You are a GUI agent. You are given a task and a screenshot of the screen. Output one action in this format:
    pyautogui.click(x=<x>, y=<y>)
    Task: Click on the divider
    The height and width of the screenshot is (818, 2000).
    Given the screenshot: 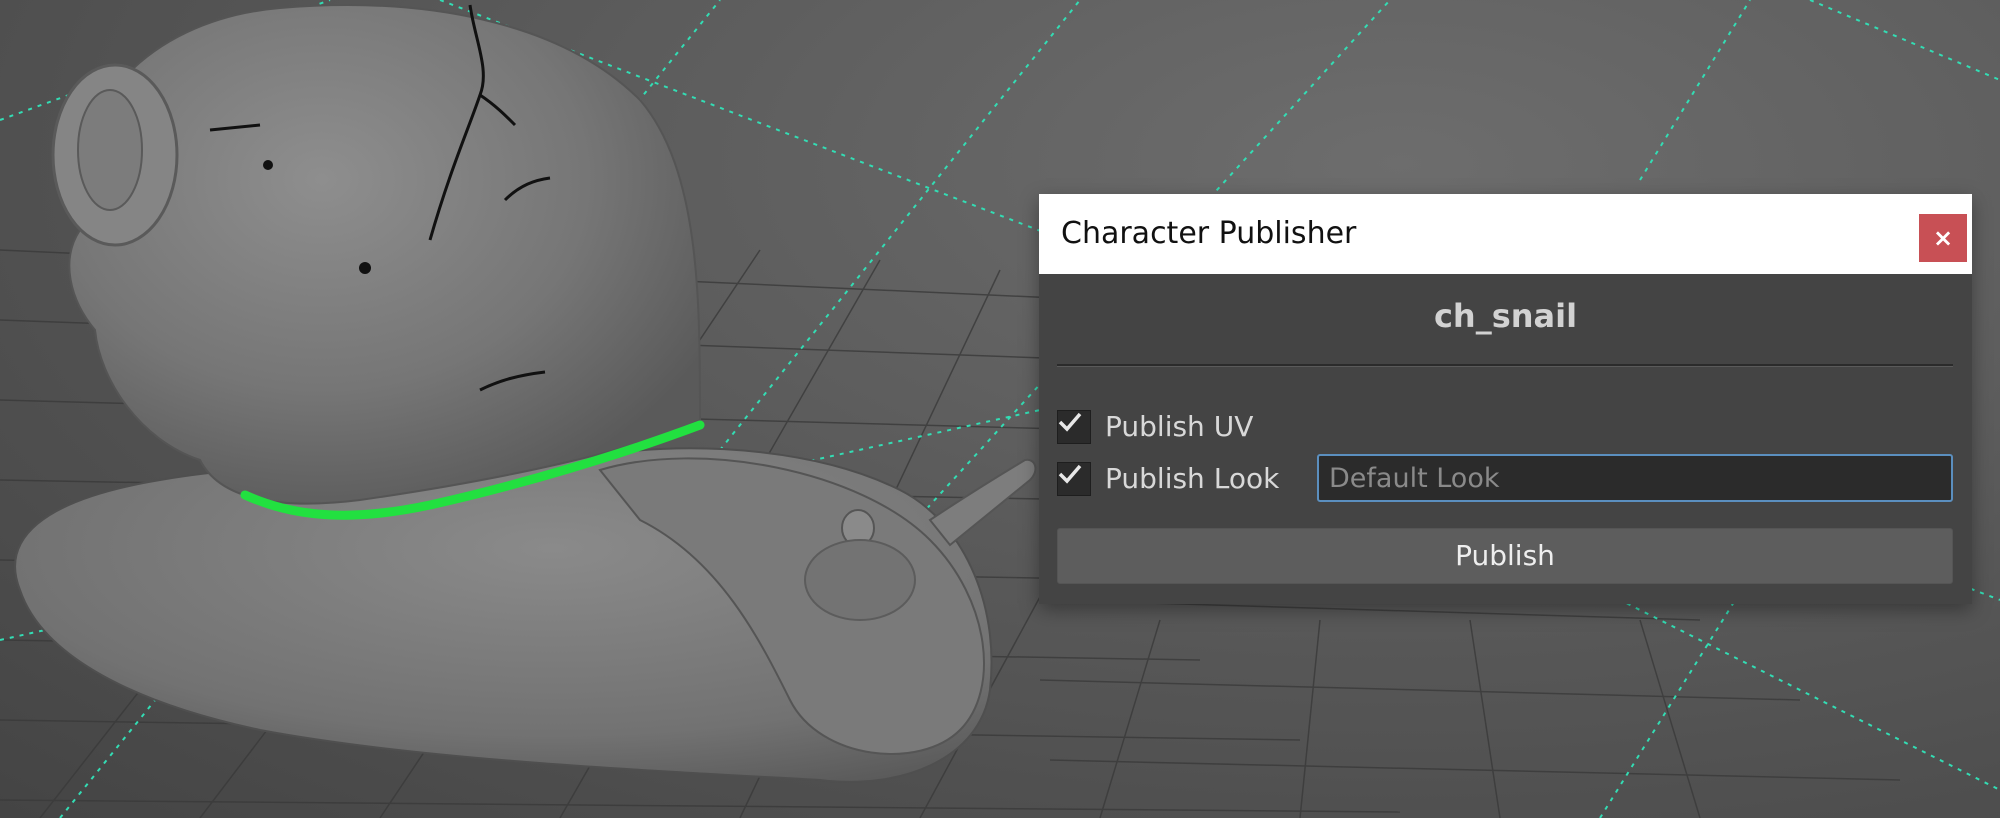 What is the action you would take?
    pyautogui.click(x=1505, y=365)
    